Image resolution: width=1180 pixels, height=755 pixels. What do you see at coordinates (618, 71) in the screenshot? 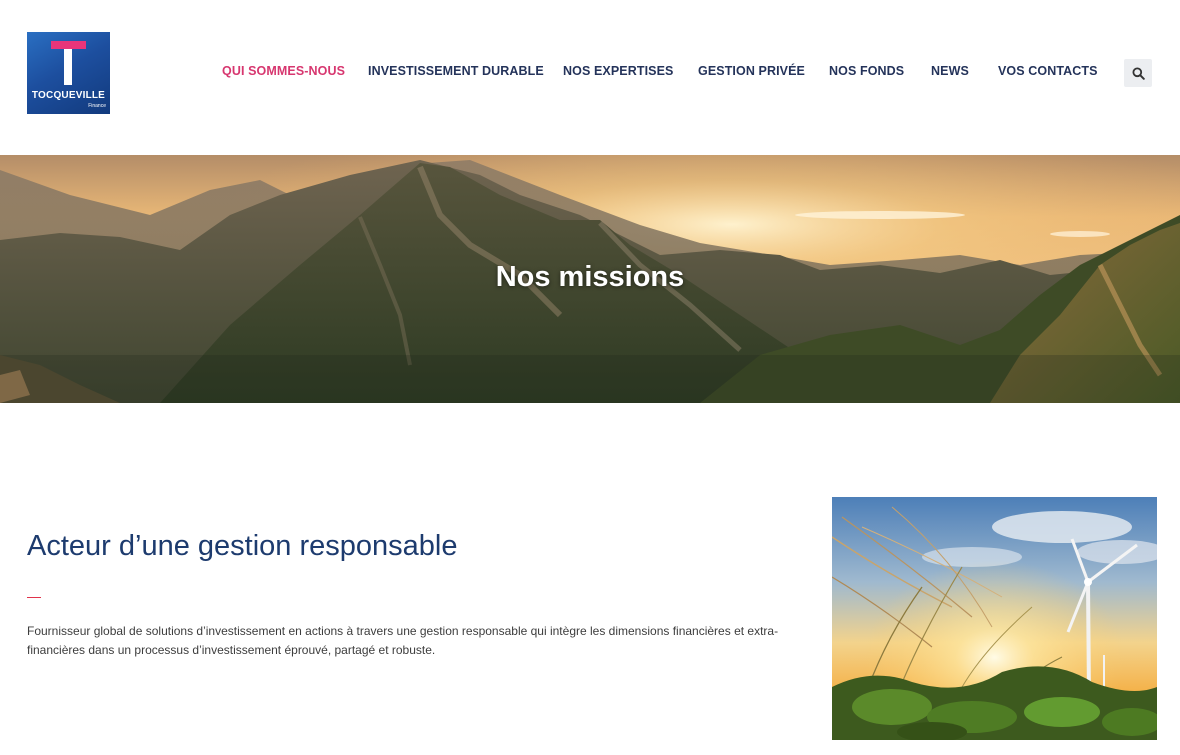
I see `nav-item-nos-expertises: NOS EXPERTISES` at bounding box center [618, 71].